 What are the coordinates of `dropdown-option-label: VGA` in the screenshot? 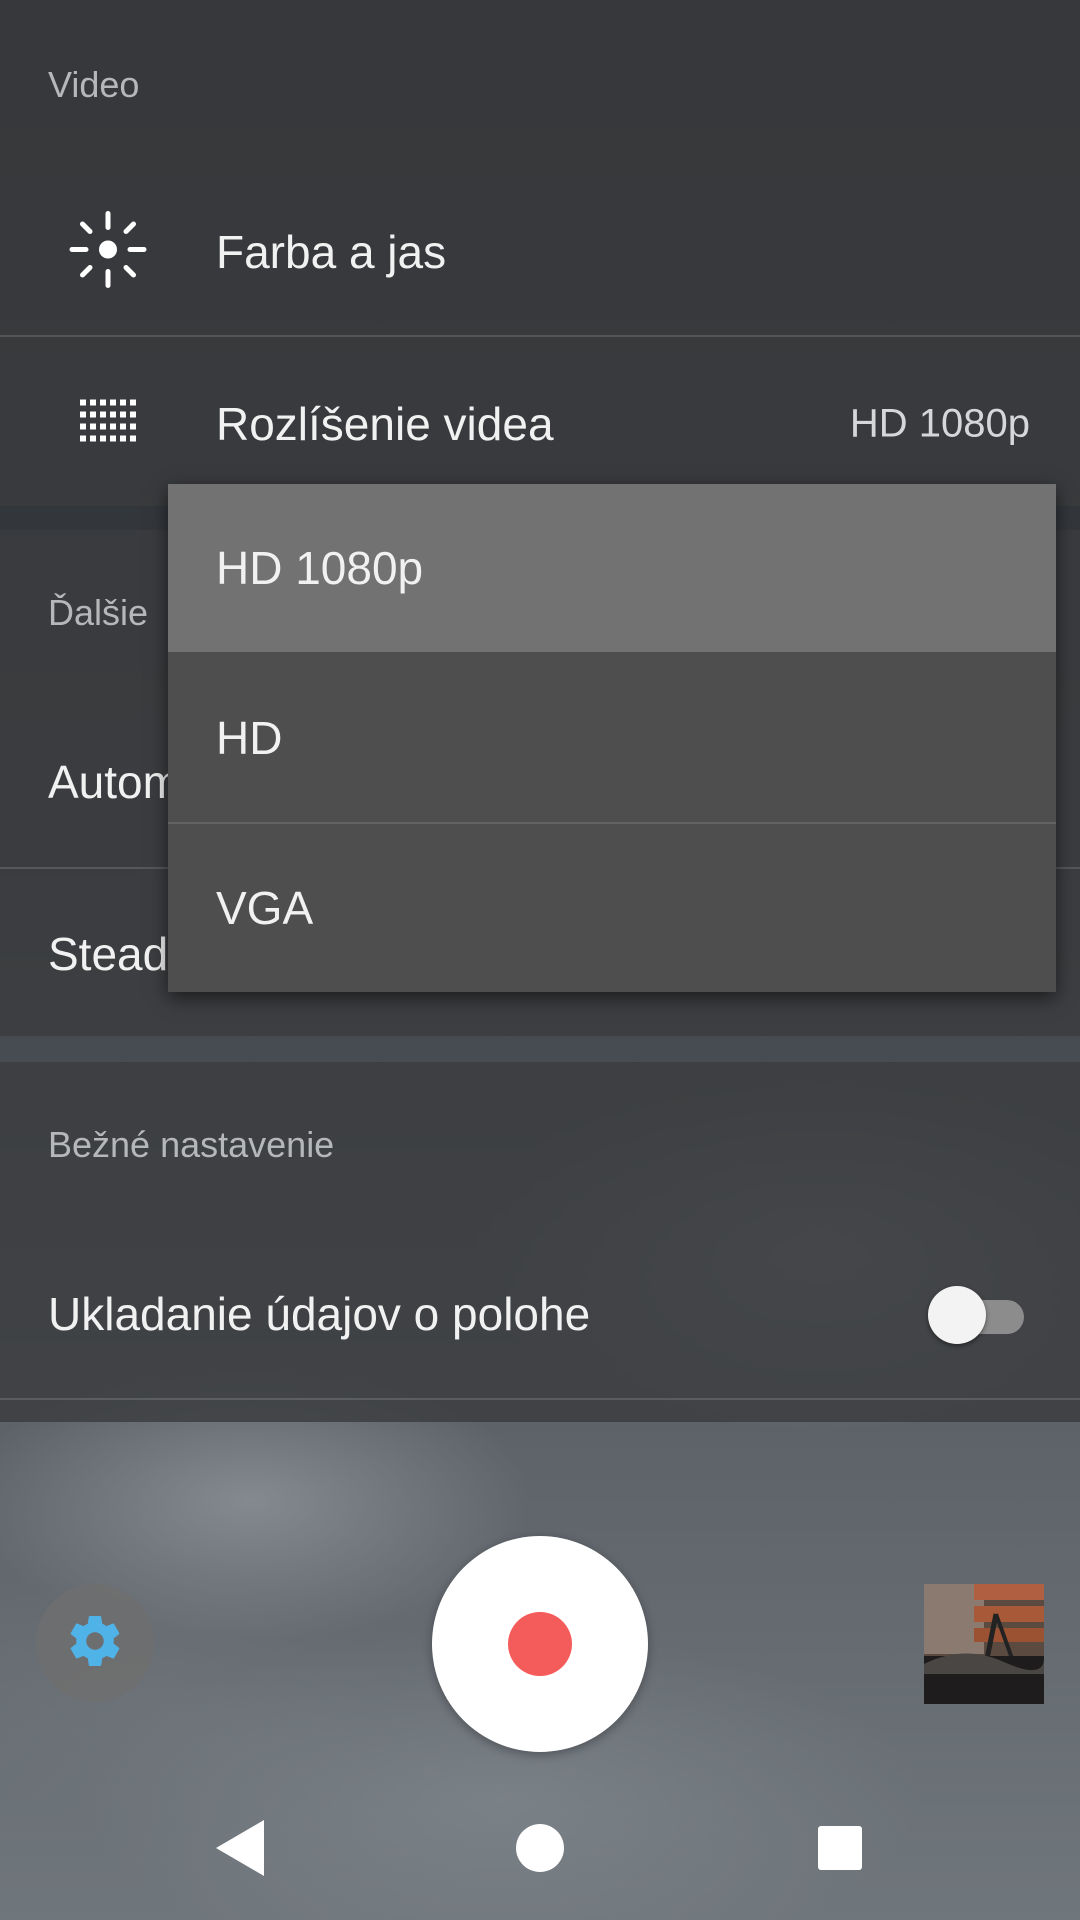 It's located at (265, 908).